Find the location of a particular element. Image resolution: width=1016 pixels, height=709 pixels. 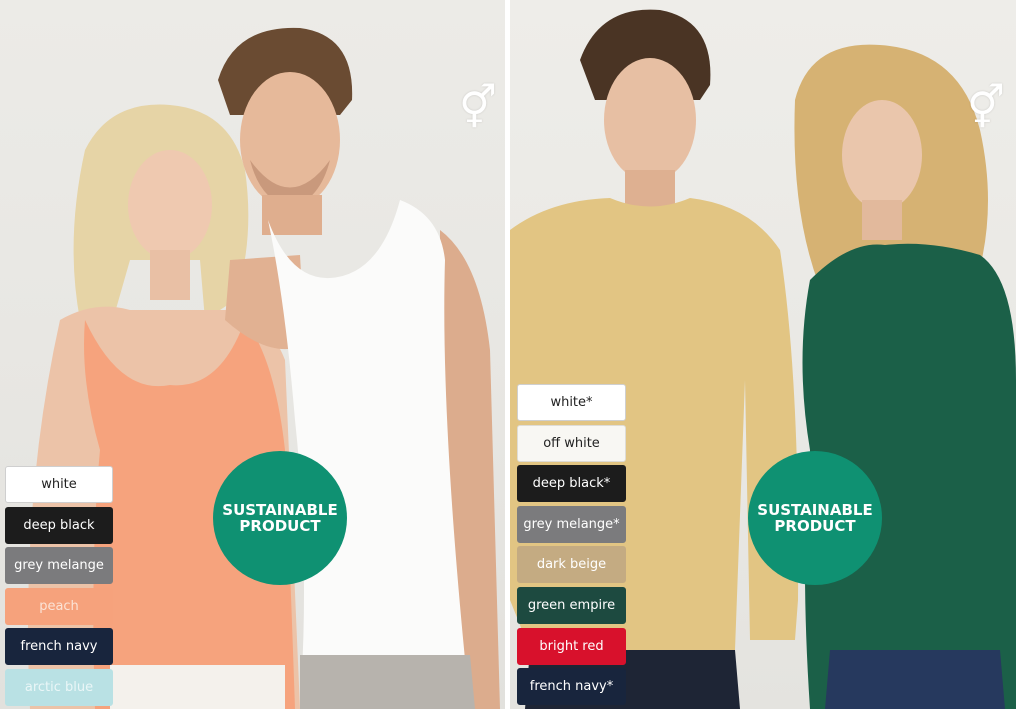

color-swatch: dark beige is located at coordinates (571, 565).